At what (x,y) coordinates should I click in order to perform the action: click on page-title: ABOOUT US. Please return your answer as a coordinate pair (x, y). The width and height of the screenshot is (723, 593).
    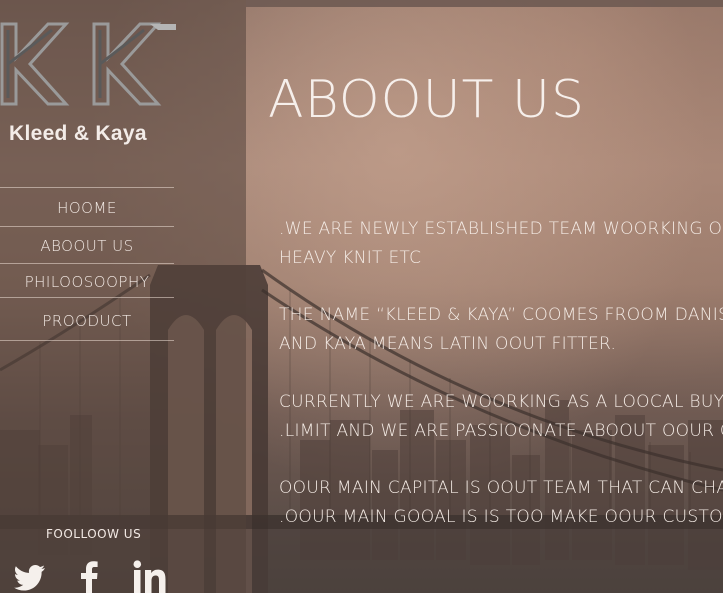
    Looking at the image, I should click on (426, 100).